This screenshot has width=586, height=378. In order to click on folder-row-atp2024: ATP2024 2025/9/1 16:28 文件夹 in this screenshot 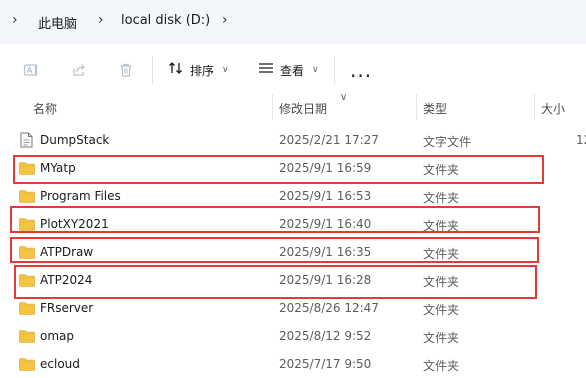, I will do `click(293, 280)`.